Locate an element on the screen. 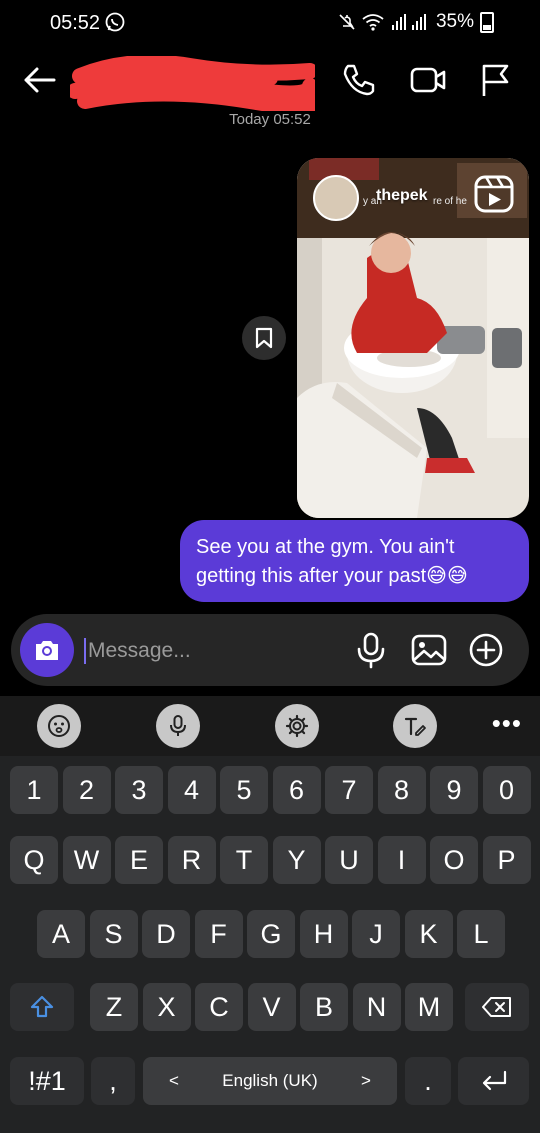 This screenshot has width=540, height=1133. reel-author-avatar is located at coordinates (336, 198).